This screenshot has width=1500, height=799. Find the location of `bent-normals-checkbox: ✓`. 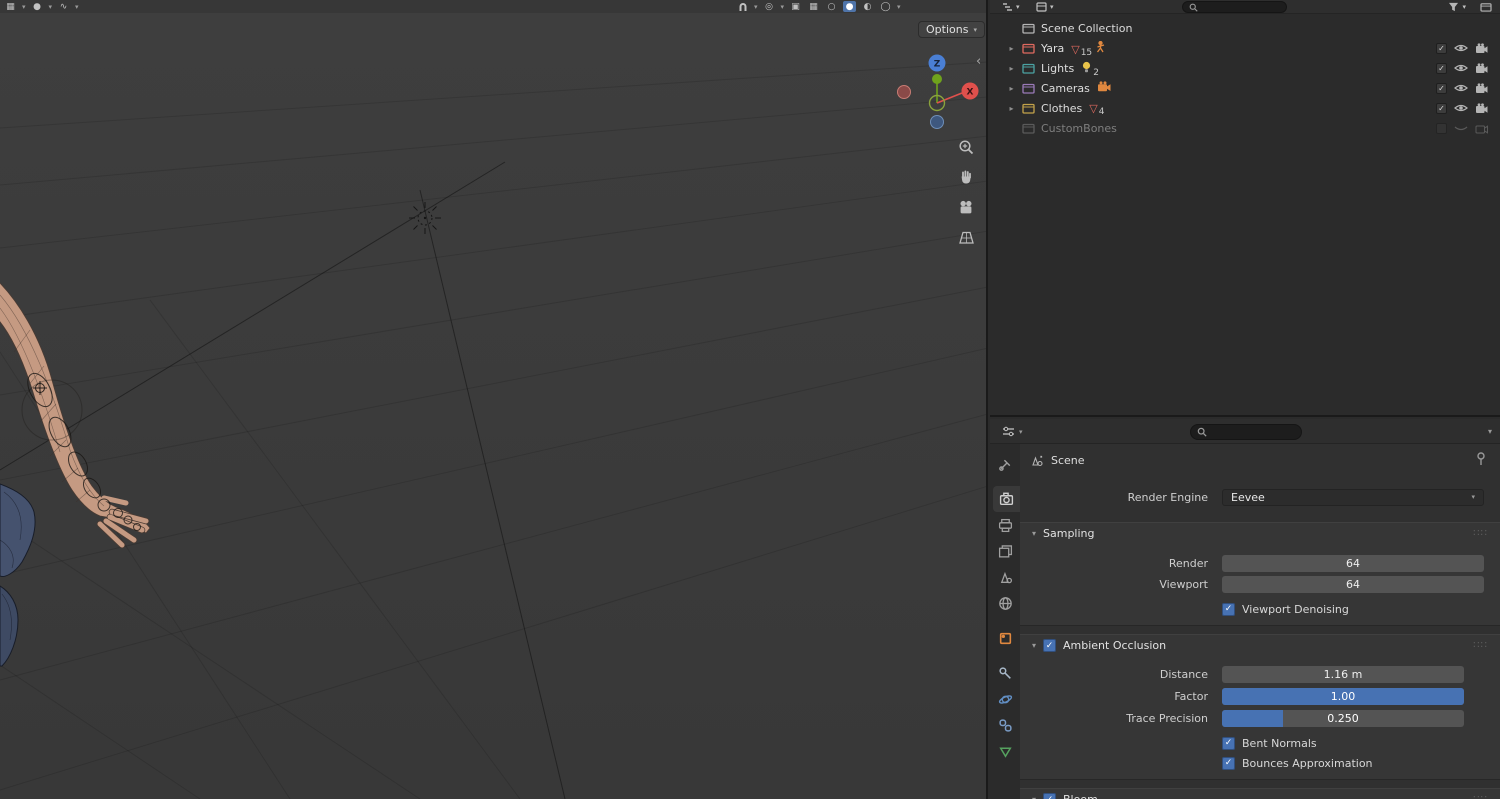

bent-normals-checkbox: ✓ is located at coordinates (1228, 743).